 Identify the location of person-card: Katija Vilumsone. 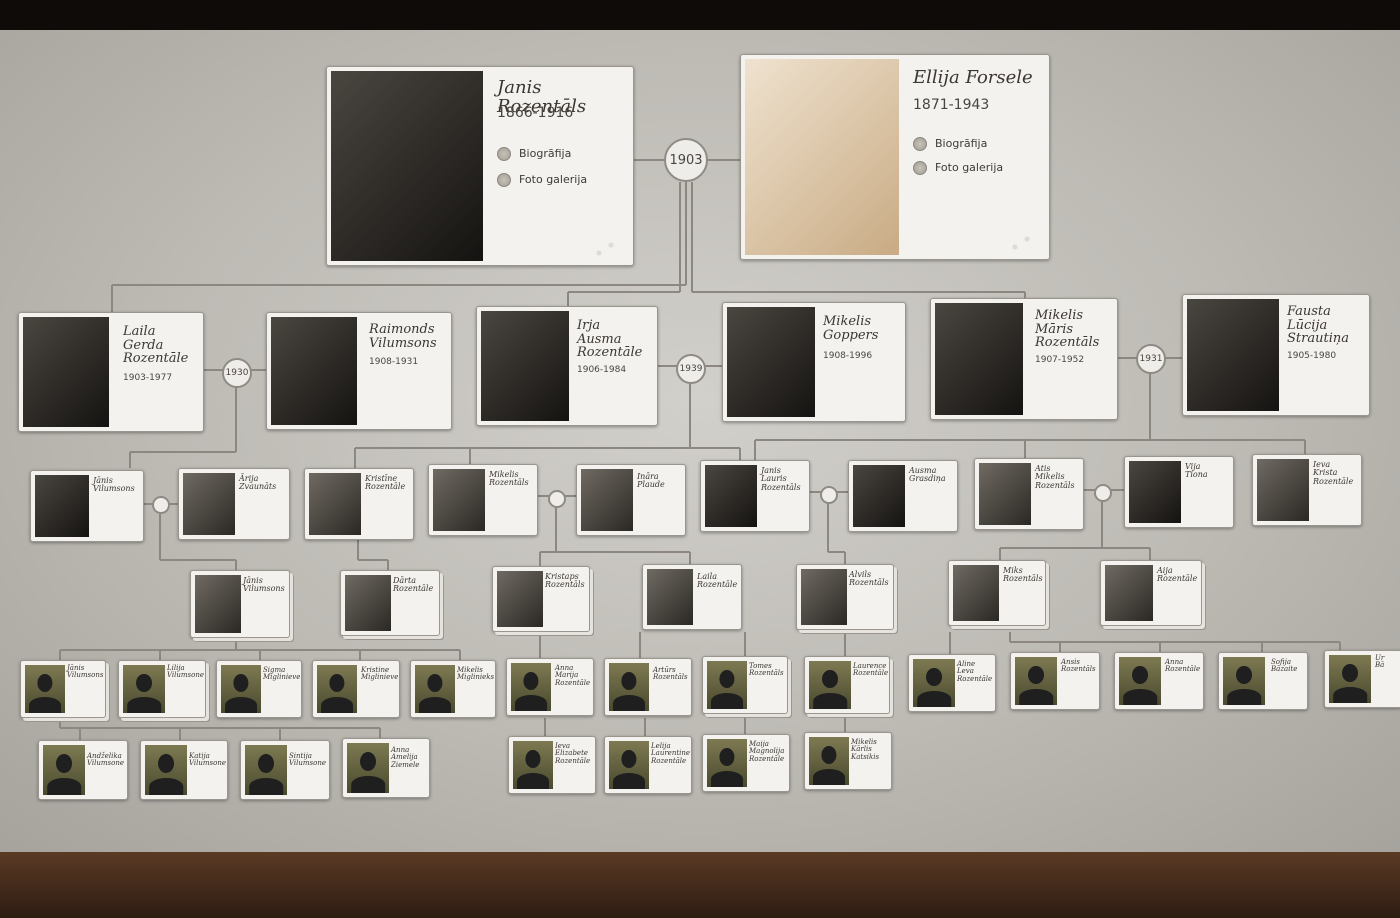
(184, 770).